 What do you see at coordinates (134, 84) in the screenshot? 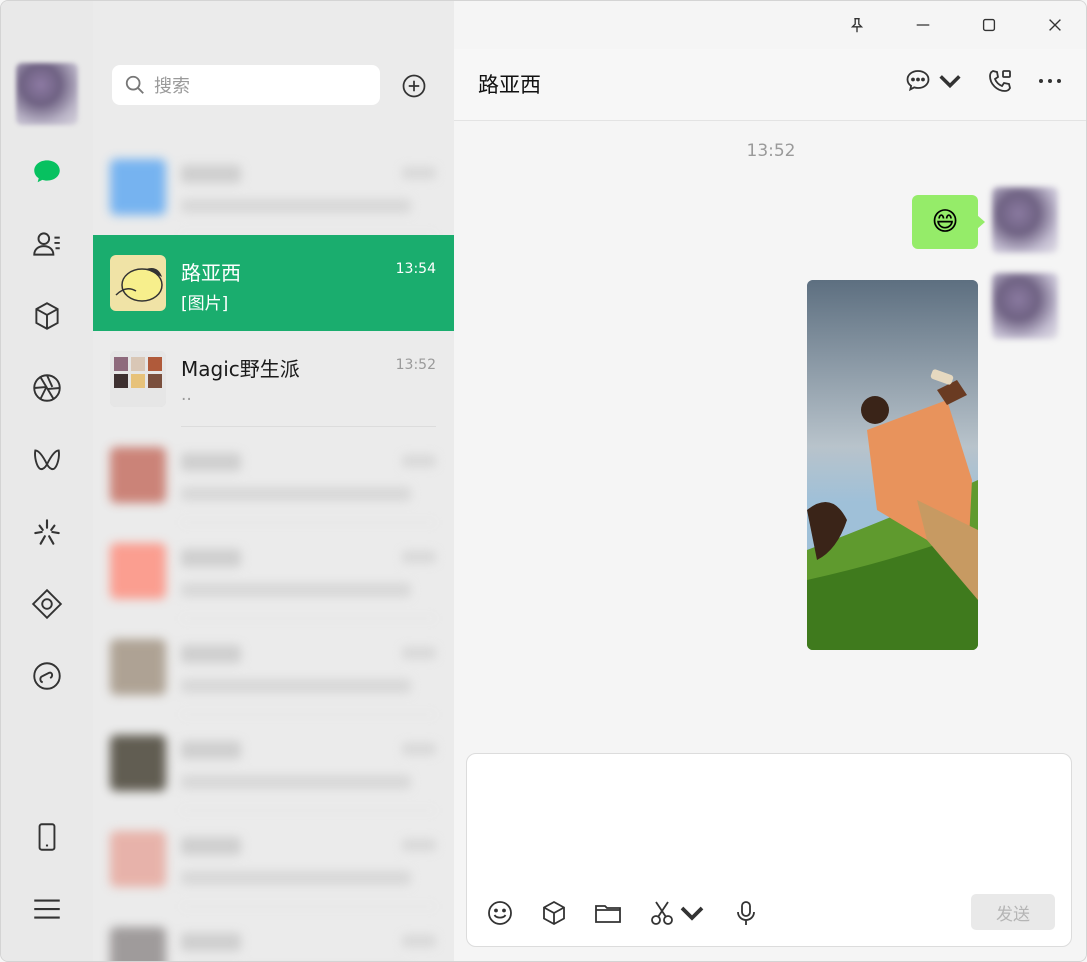
I see `search-icon` at bounding box center [134, 84].